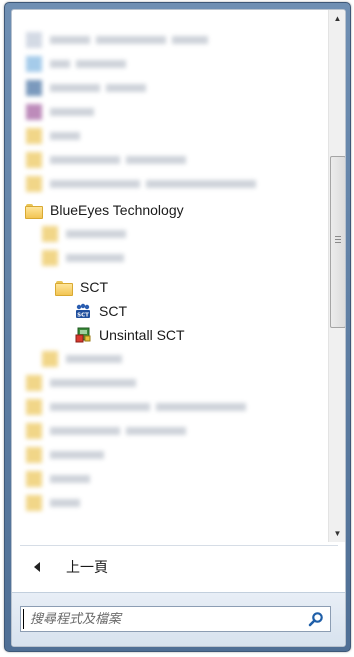  Describe the element at coordinates (170, 287) in the screenshot. I see `folder-sct: SCT` at that location.